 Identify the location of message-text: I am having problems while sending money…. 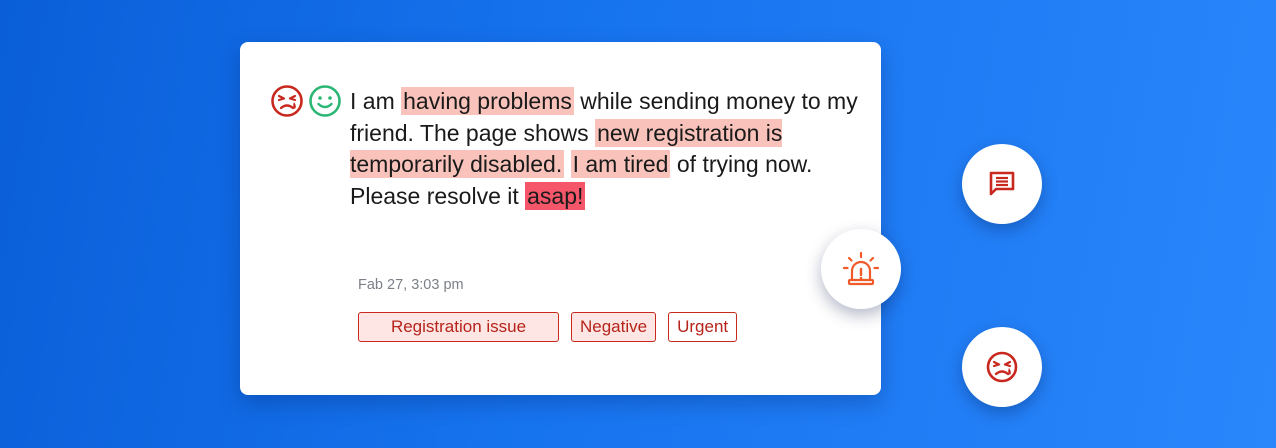
(610, 149).